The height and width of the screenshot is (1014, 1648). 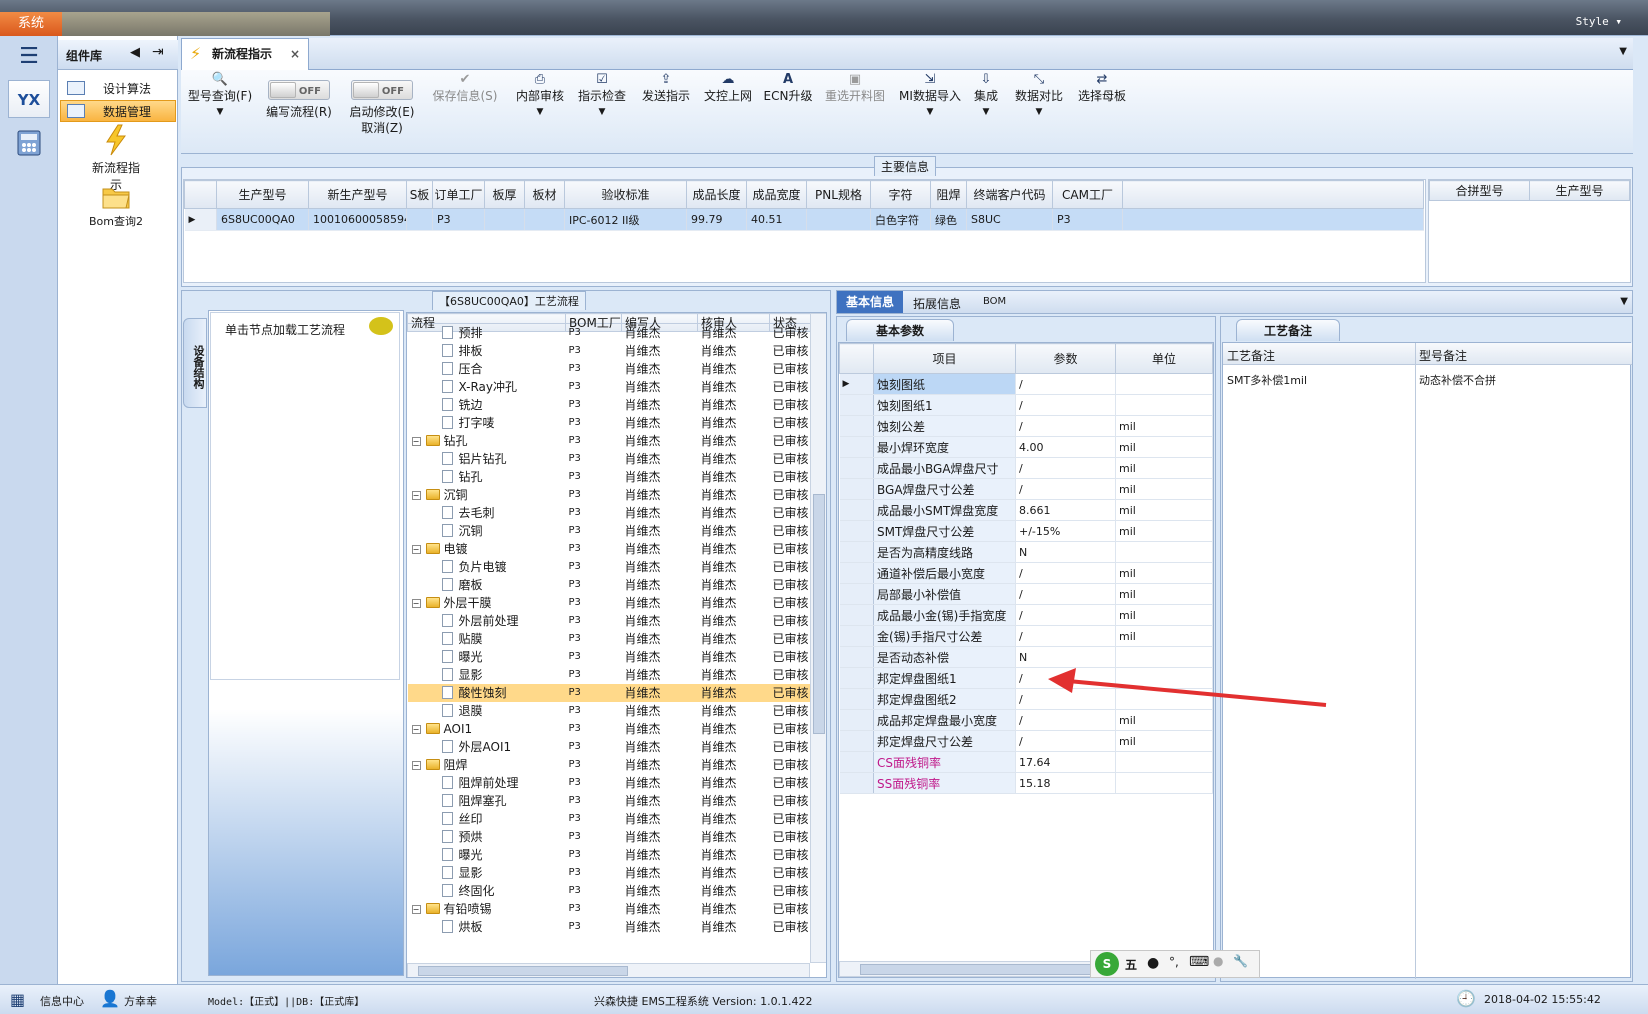 I want to click on table-row: 金(锡)手指尺寸公差 / mil, so click(x=1026, y=636).